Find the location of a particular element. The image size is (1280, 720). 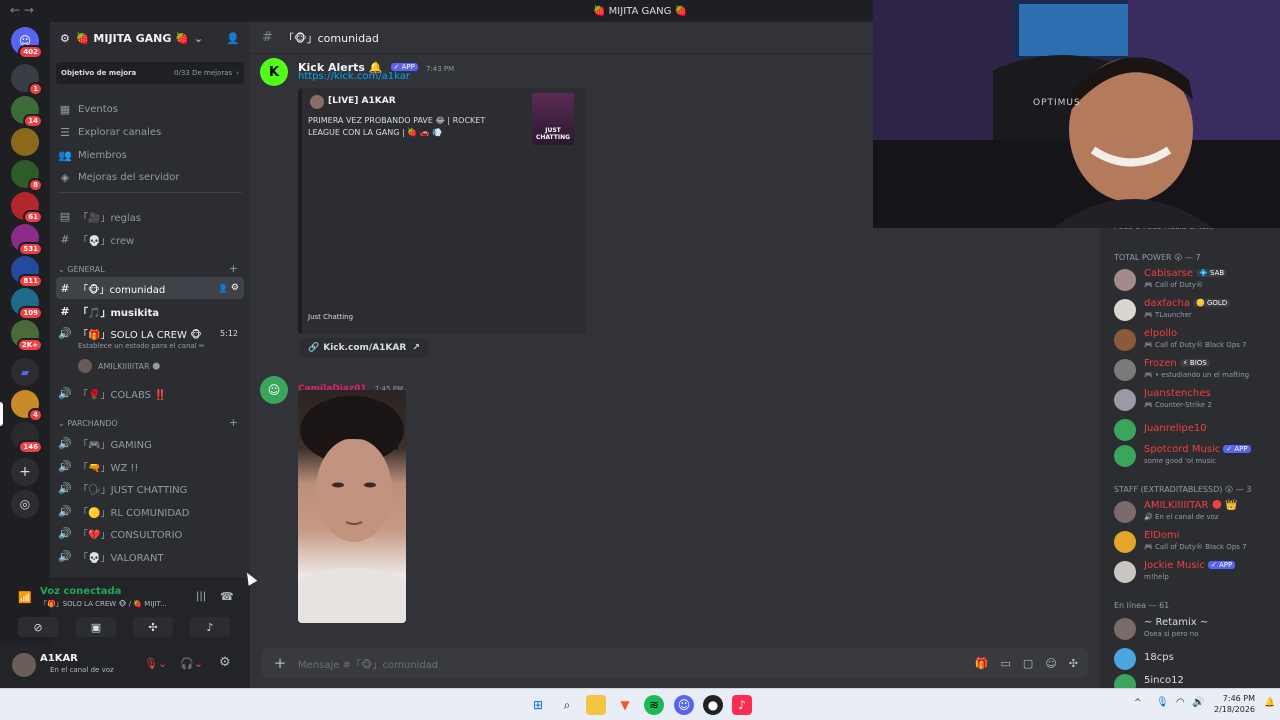

add-server-icon: + is located at coordinates (25, 472).